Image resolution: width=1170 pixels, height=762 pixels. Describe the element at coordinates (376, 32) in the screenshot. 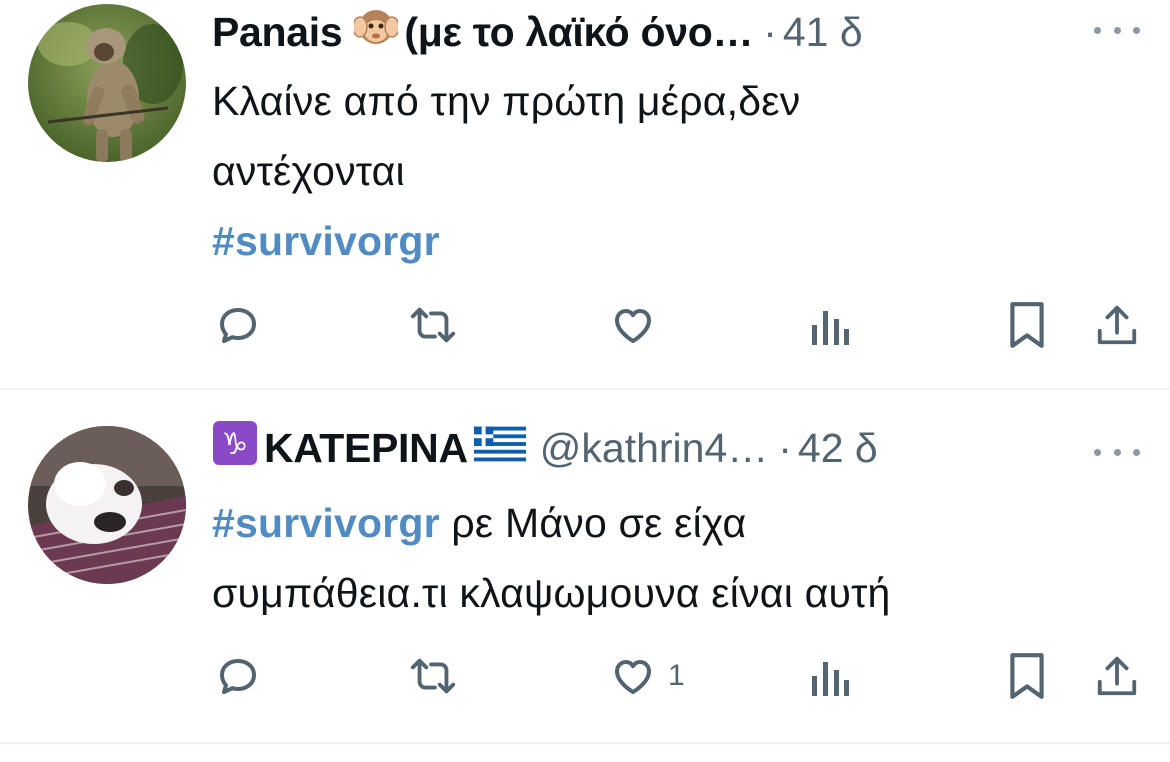

I see `hear-no-evil-monkey-emoji` at that location.